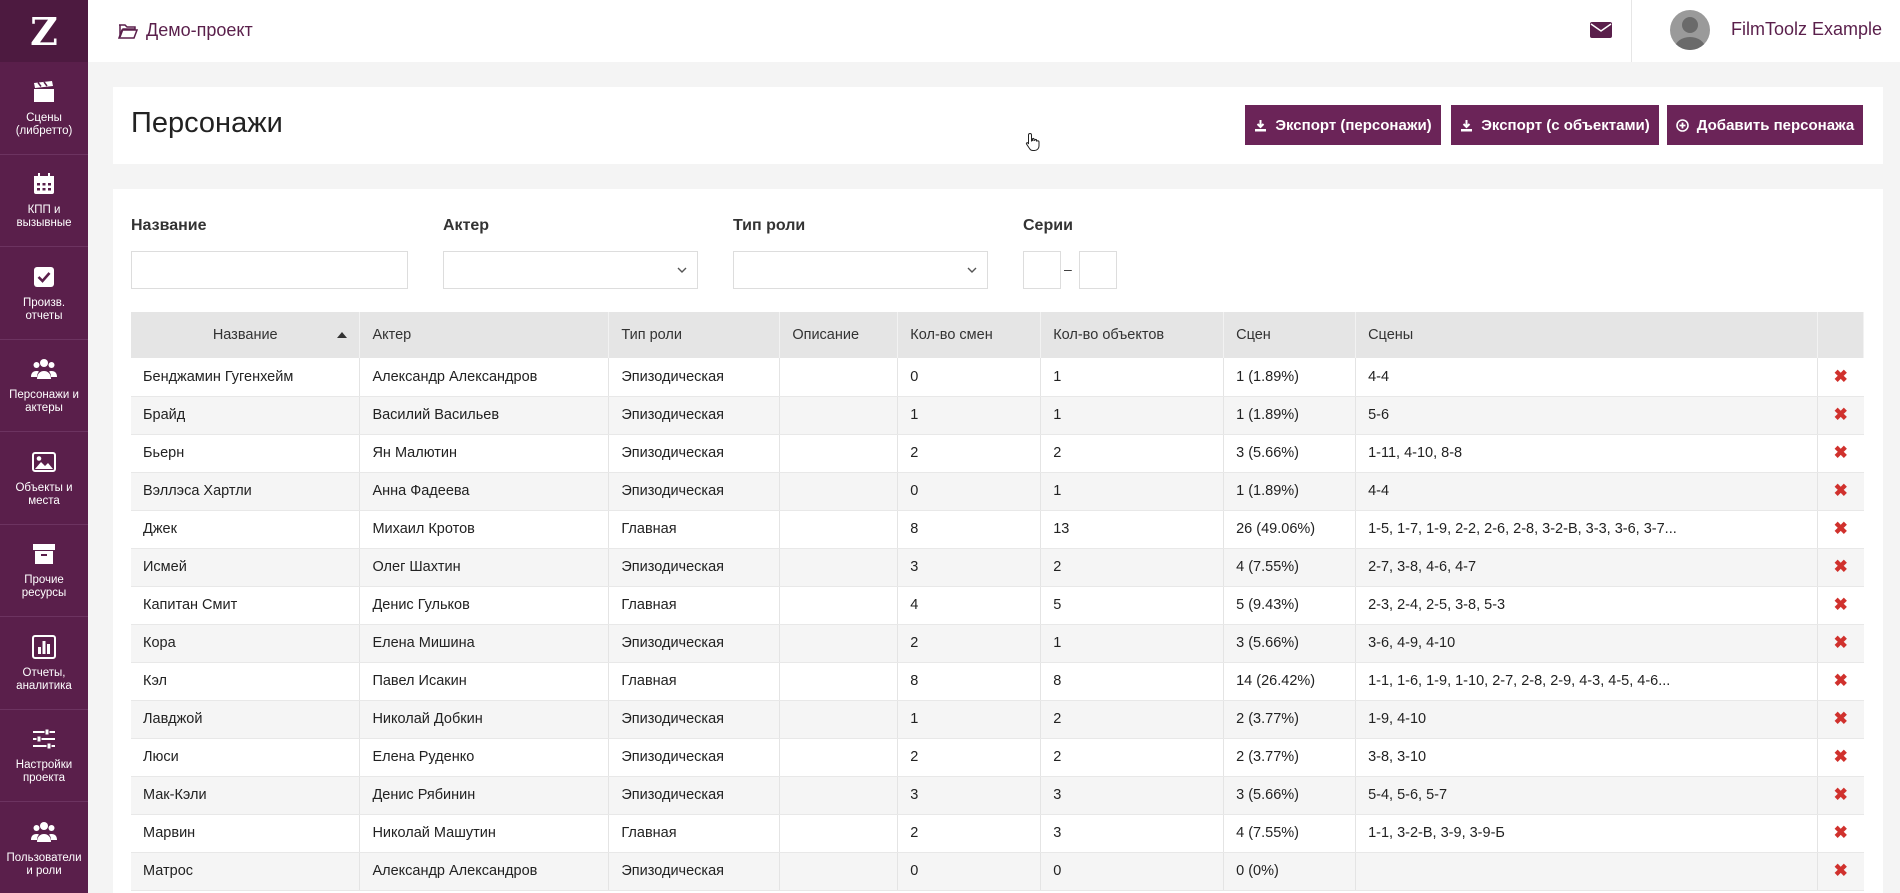  What do you see at coordinates (44, 587) in the screenshot?
I see `nav-label: Прочие ресурсы` at bounding box center [44, 587].